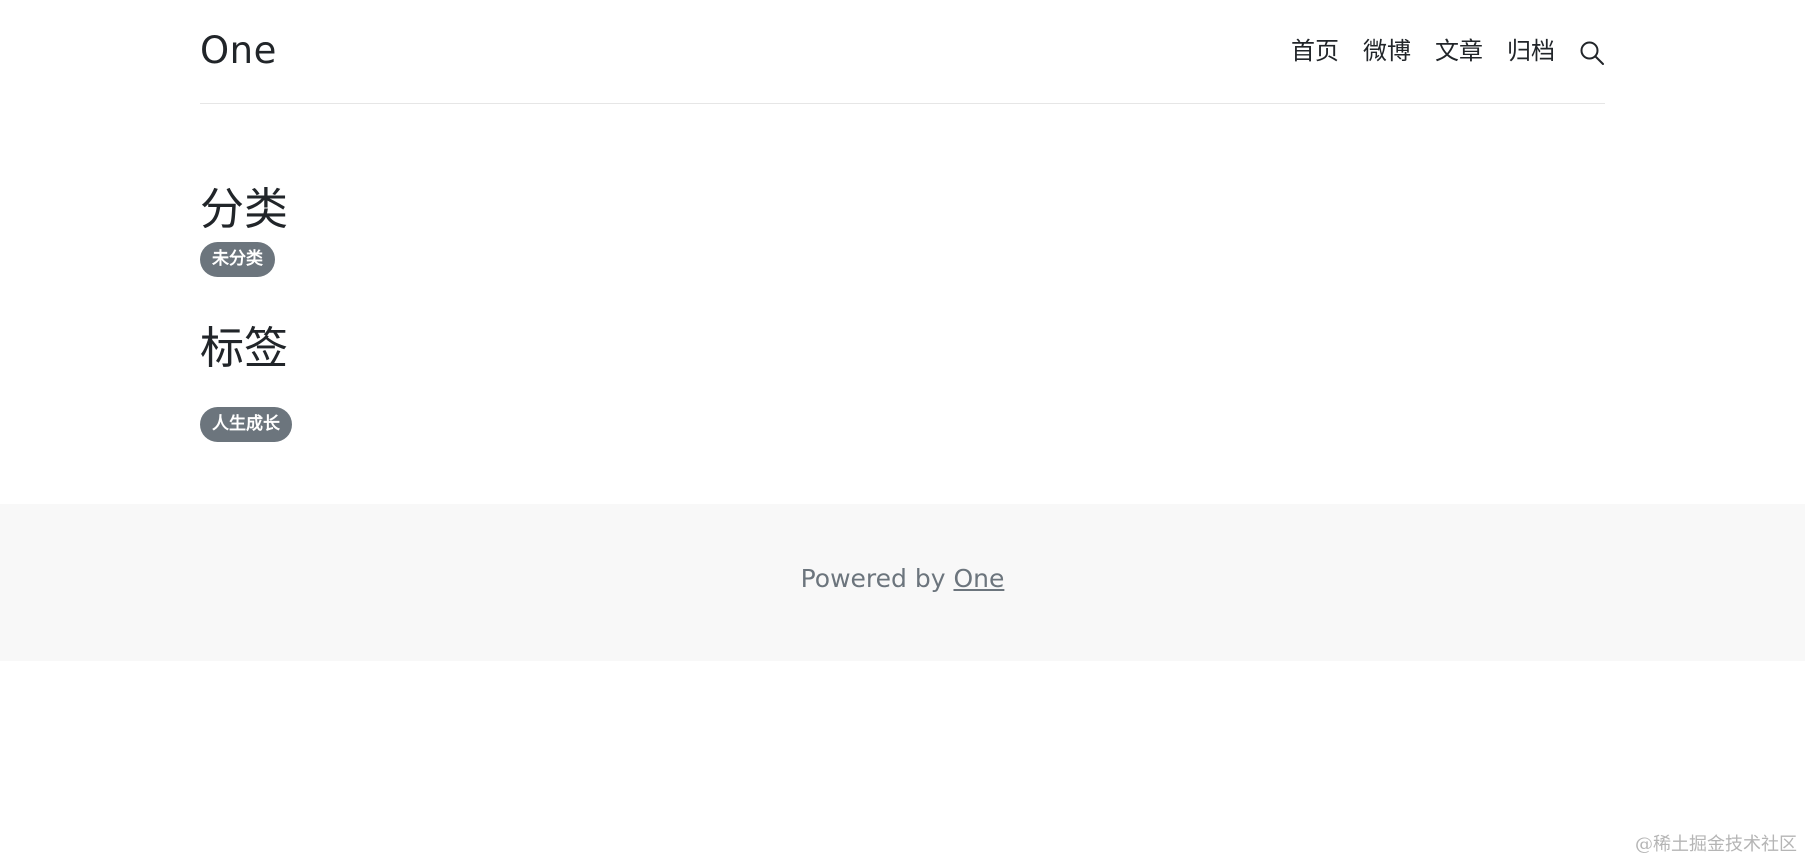  I want to click on tag-badge: 人生成长, so click(246, 424).